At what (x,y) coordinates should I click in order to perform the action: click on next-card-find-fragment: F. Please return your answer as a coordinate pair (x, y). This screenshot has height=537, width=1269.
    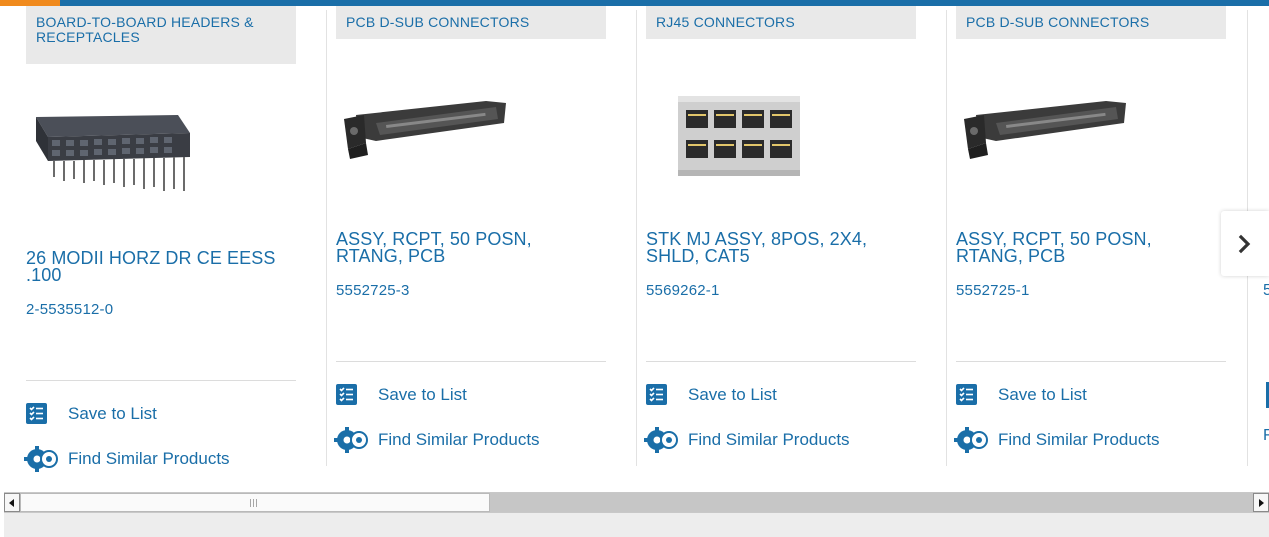
    Looking at the image, I should click on (1266, 436).